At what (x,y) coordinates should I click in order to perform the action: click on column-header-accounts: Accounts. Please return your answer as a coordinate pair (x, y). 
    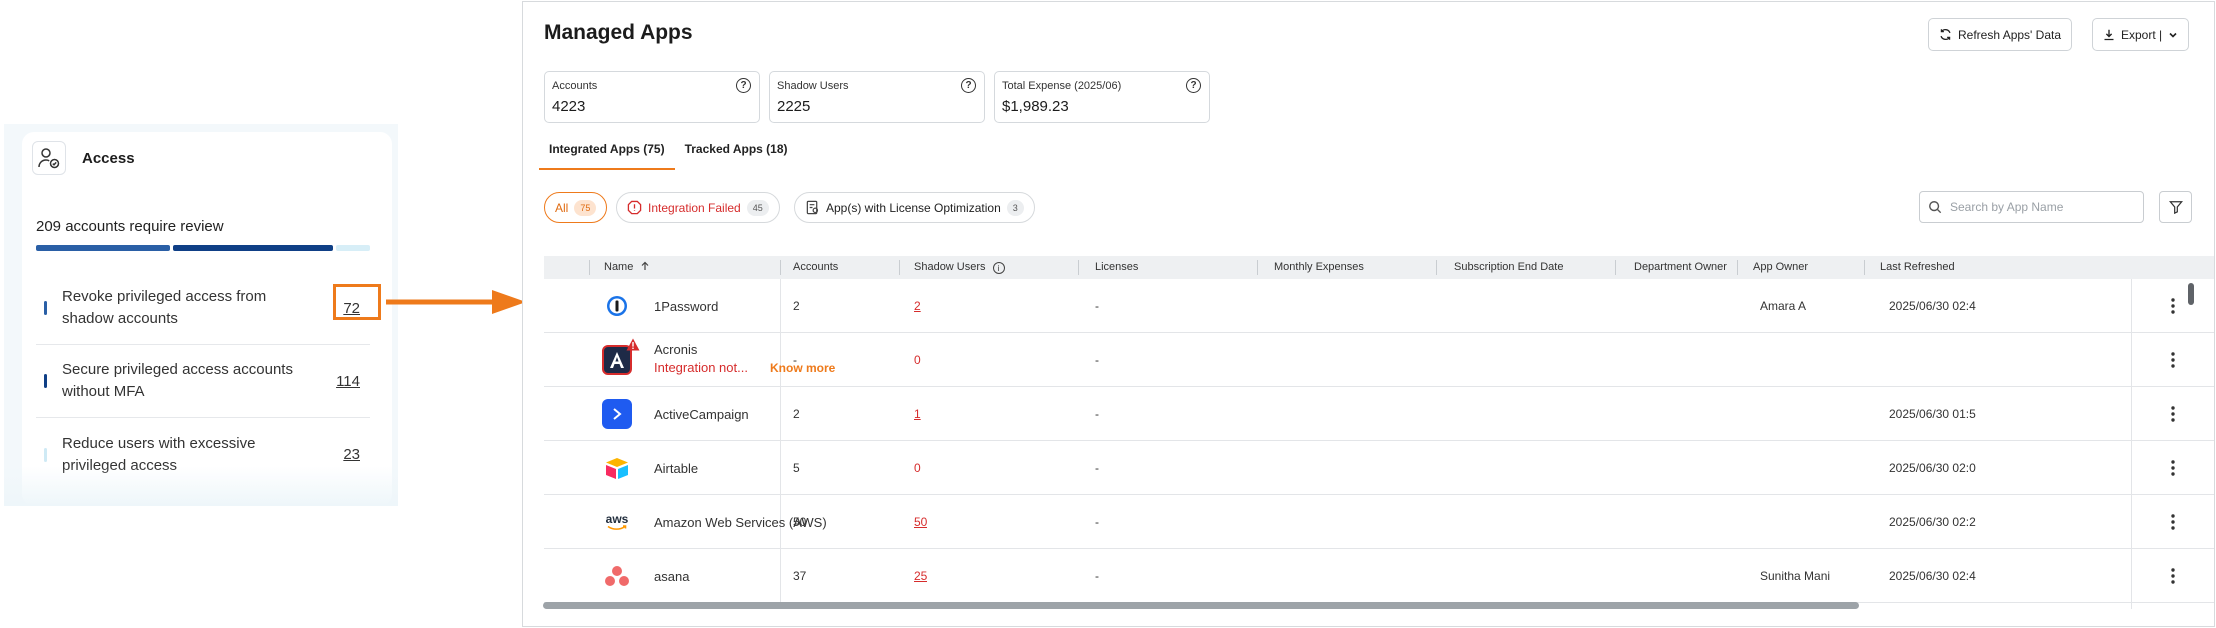
    Looking at the image, I should click on (815, 267).